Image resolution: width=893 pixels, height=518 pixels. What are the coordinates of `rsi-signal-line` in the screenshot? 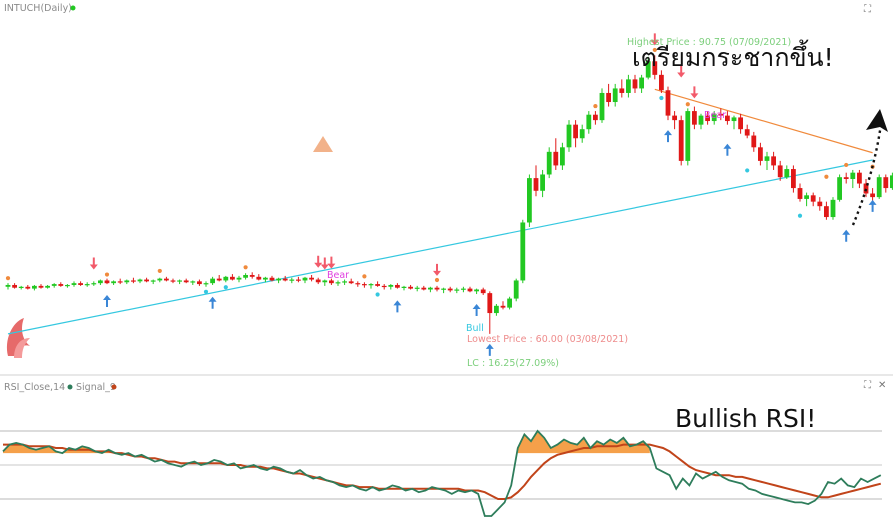 It's located at (442, 471).